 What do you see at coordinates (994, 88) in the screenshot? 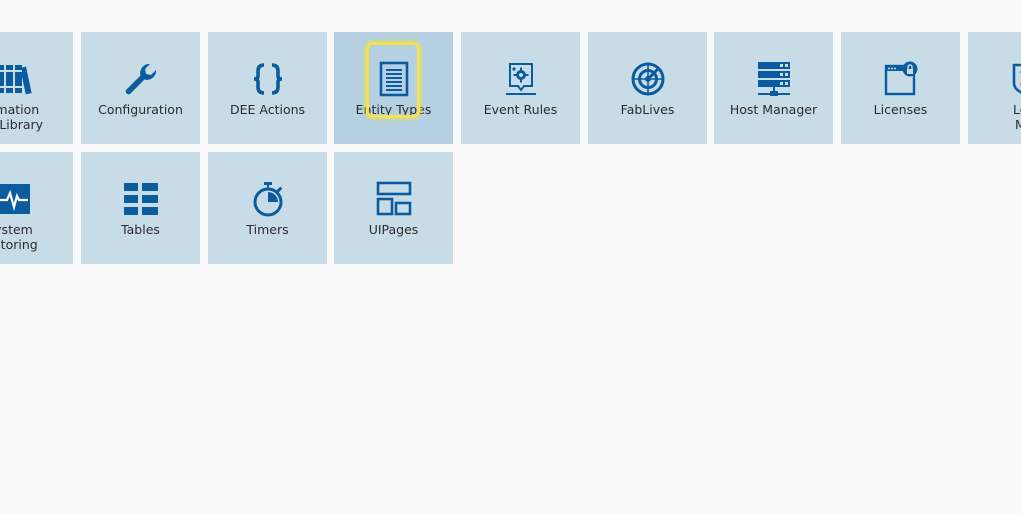
I see `tile-localized-messages: Loca Mes` at bounding box center [994, 88].